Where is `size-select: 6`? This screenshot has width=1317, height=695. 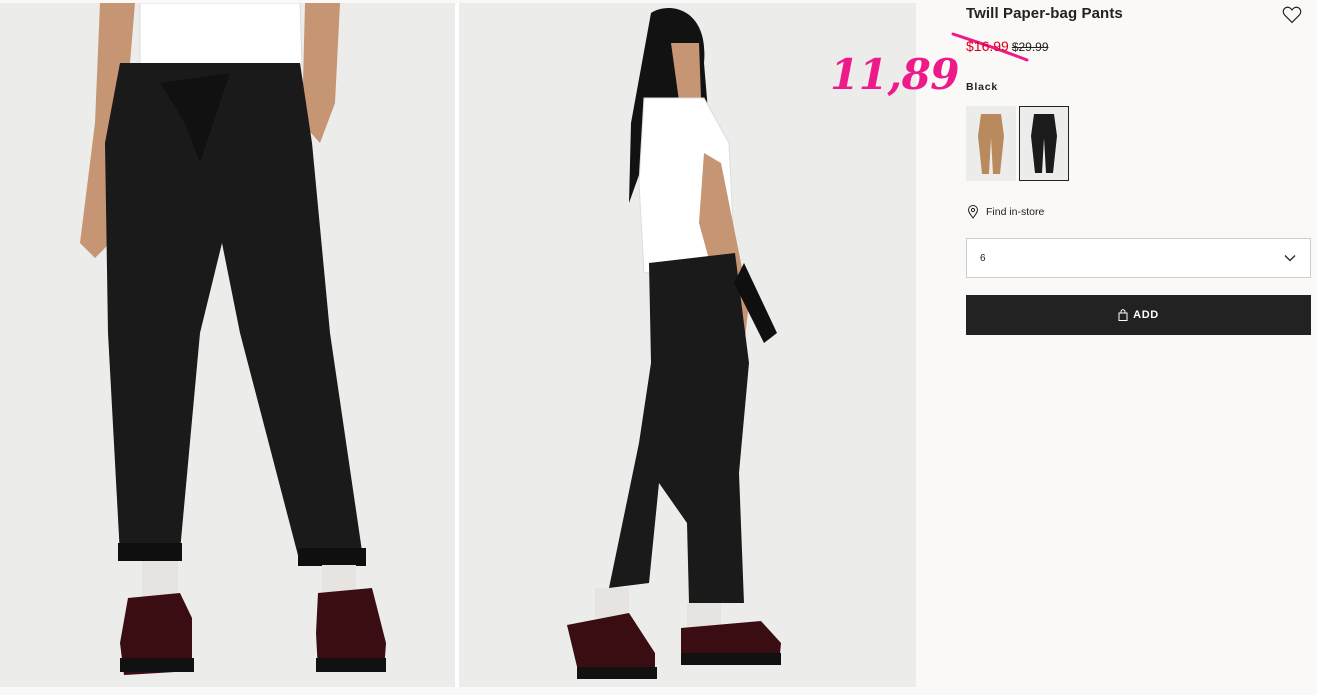
size-select: 6 is located at coordinates (1138, 258).